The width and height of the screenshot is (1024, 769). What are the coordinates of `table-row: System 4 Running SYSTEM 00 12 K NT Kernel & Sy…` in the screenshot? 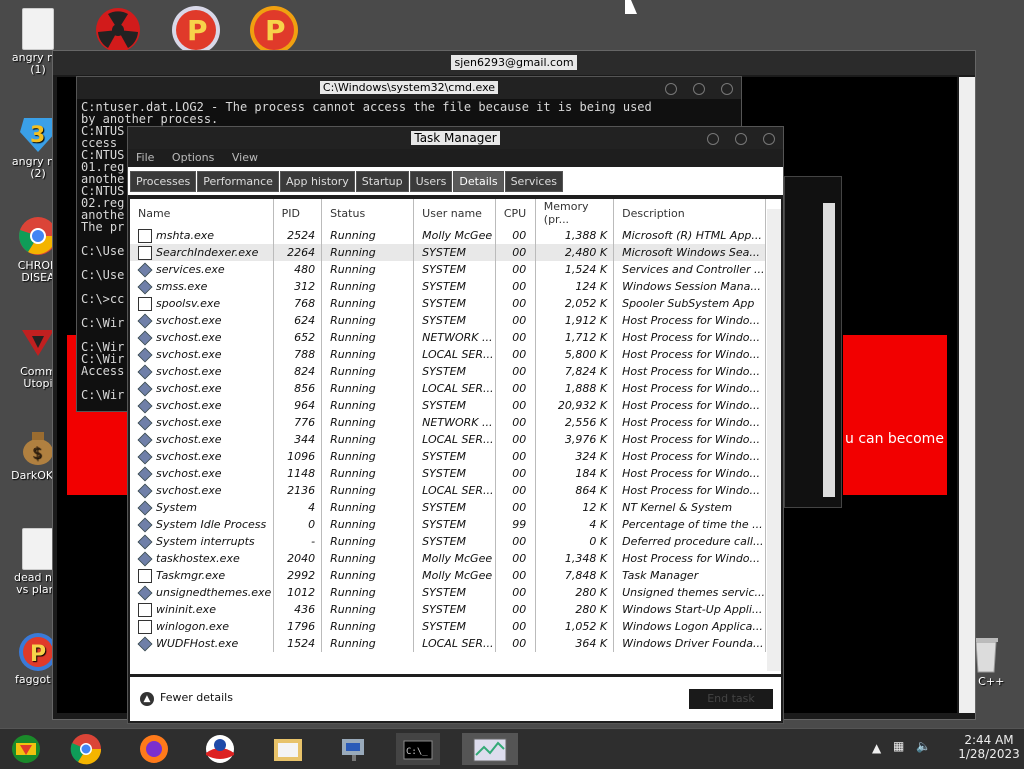 It's located at (448, 507).